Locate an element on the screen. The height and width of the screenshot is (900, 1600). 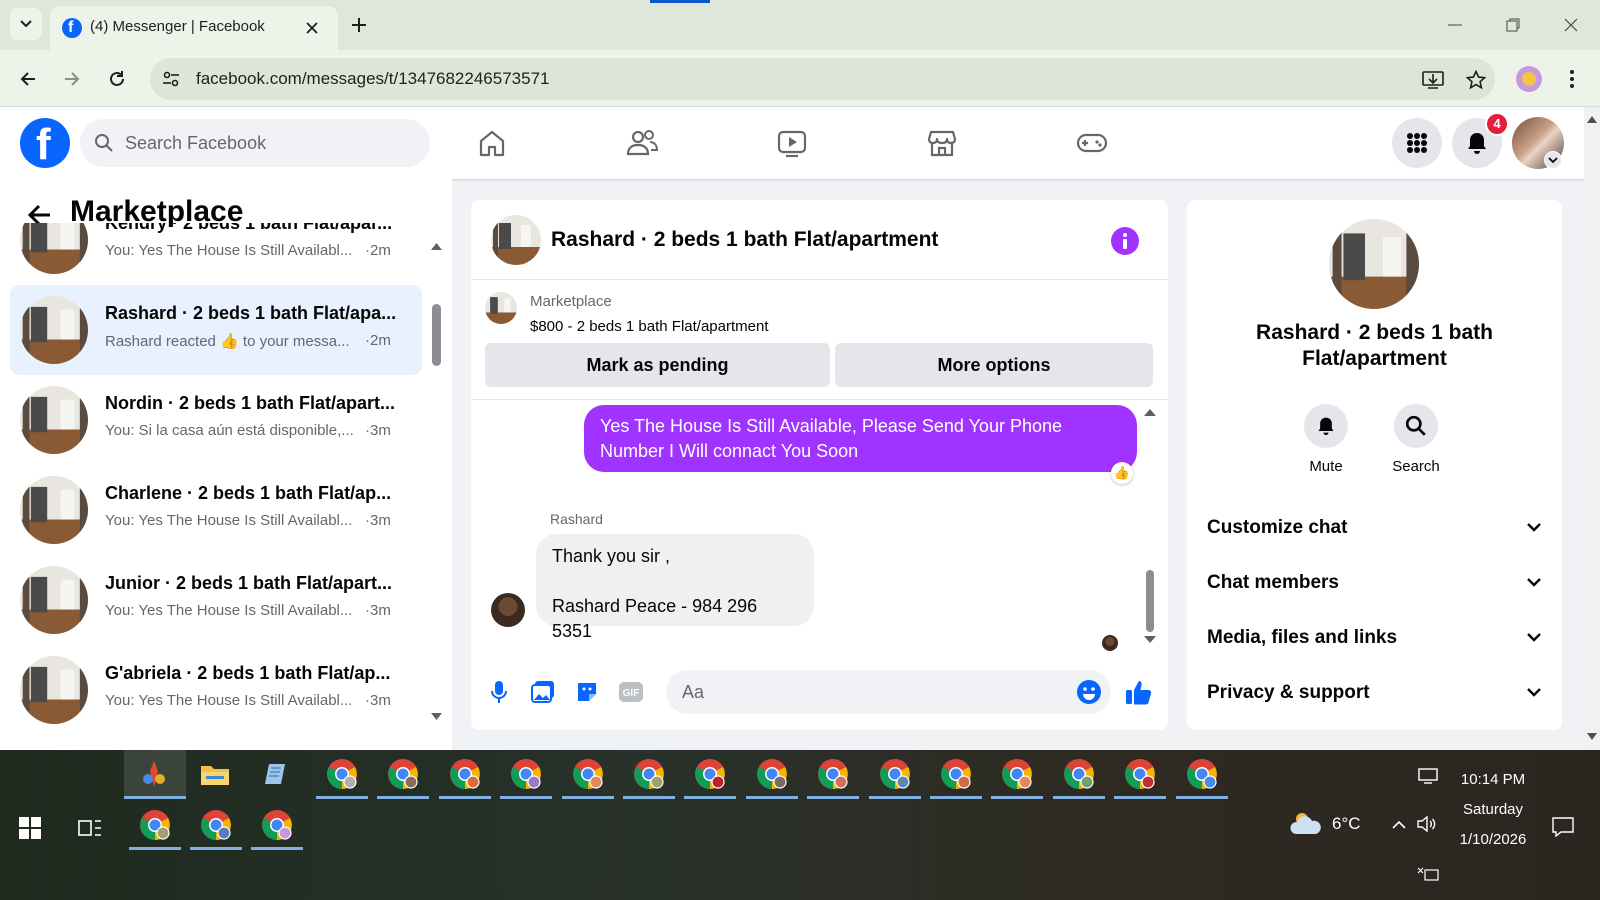
close-tab-icon is located at coordinates (312, 28).